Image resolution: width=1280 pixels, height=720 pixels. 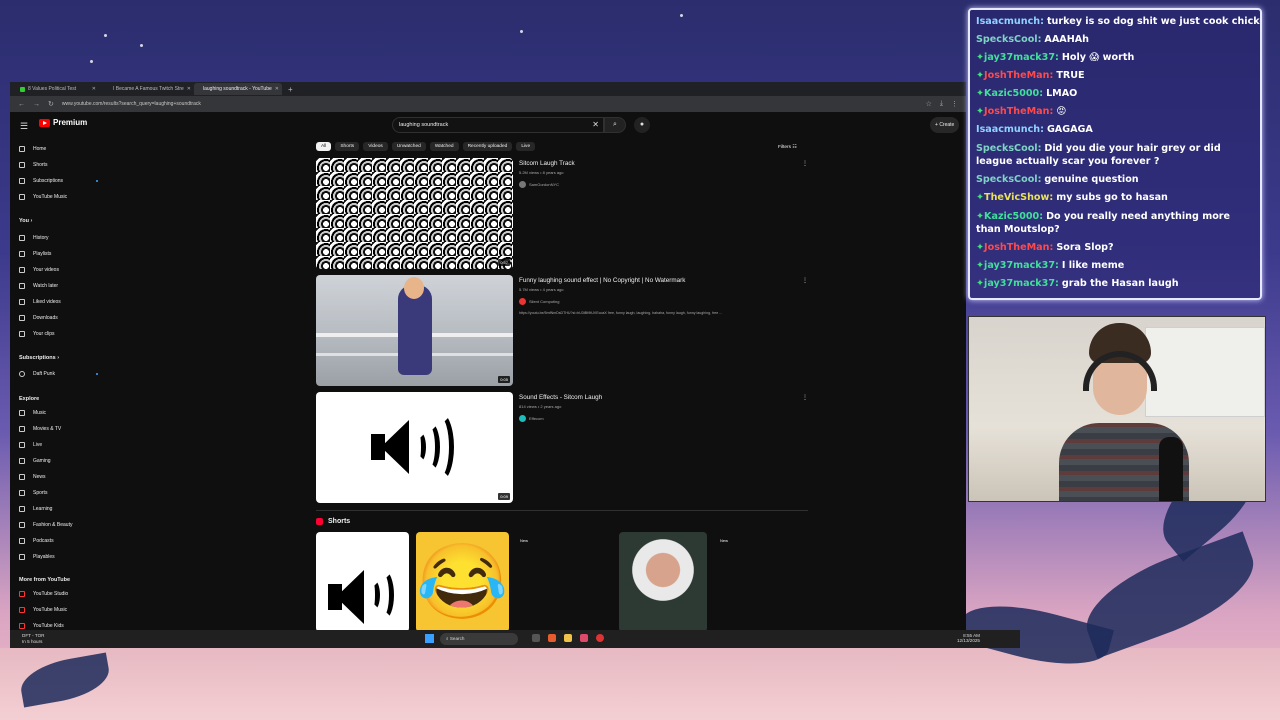 I want to click on sidebar-item-movies-tv: Movies & TV, so click(x=40, y=429).